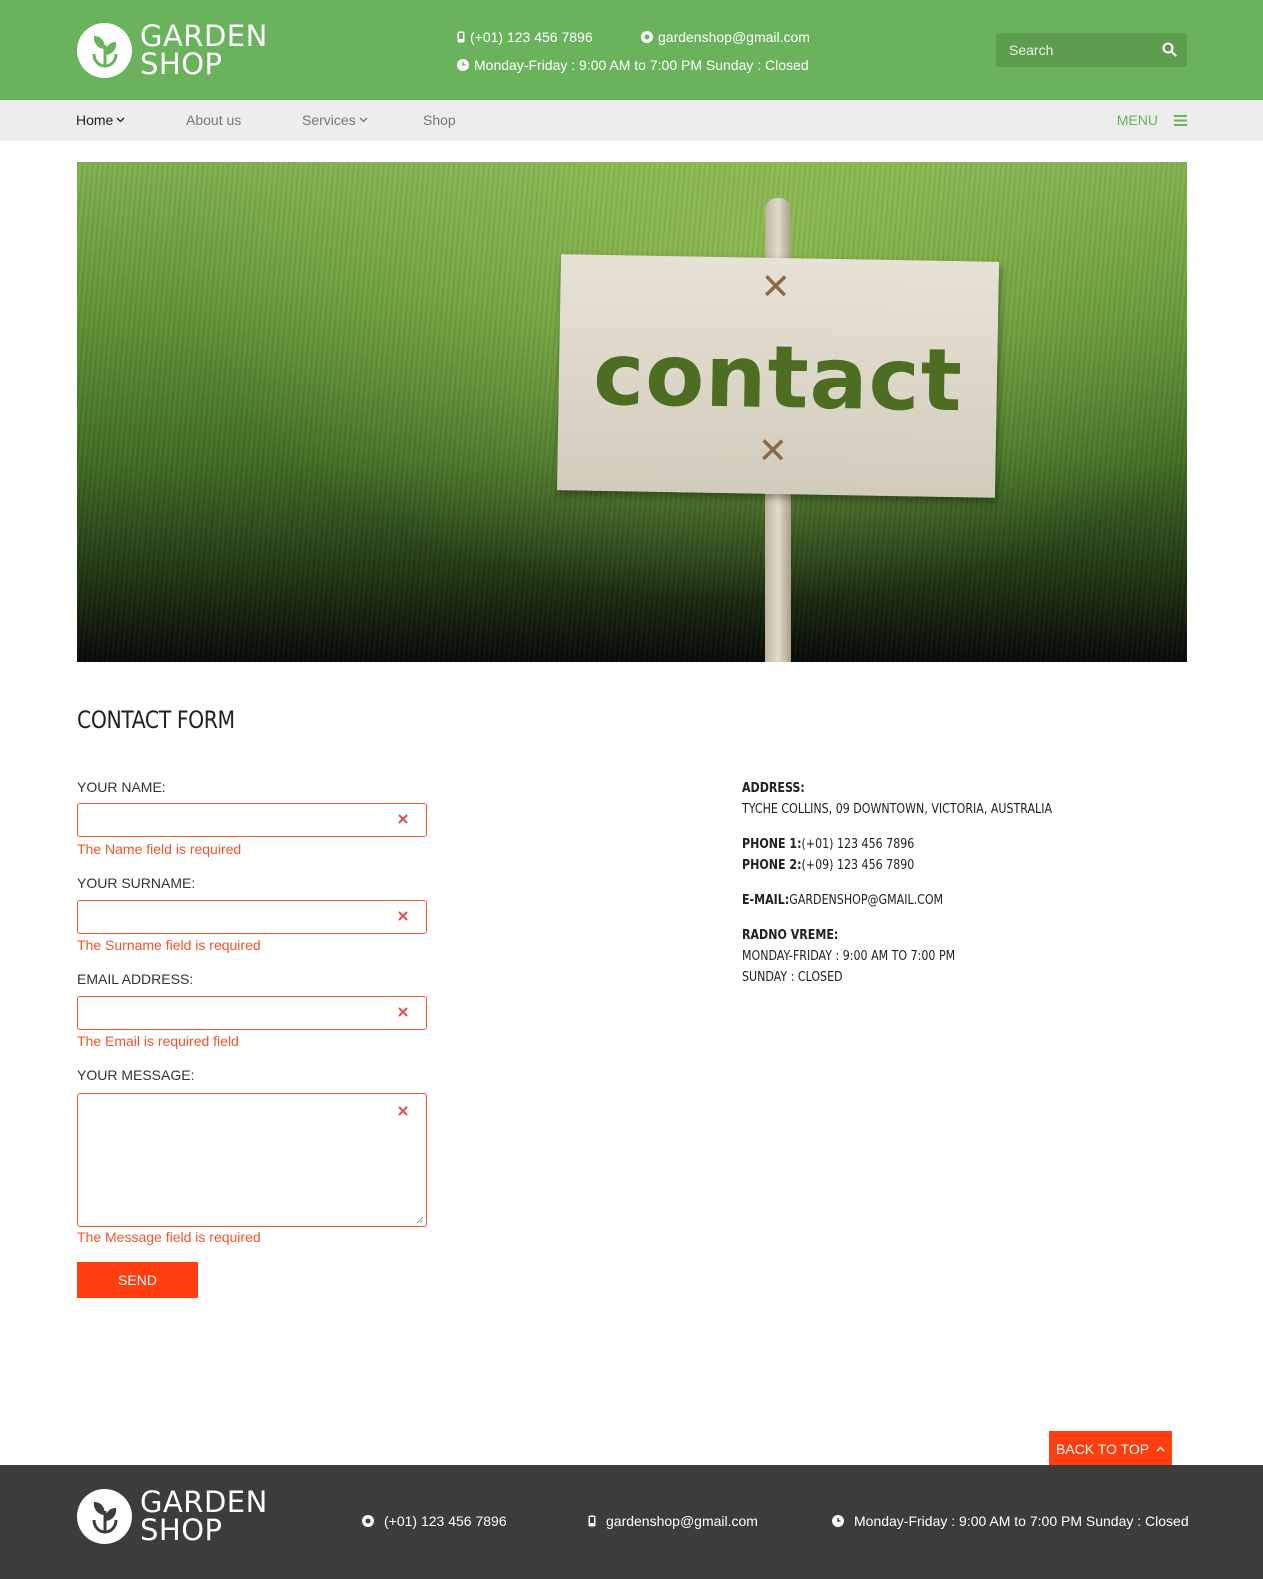 This screenshot has width=1263, height=1579. What do you see at coordinates (792, 977) in the screenshot?
I see `hours-line2: SUNDAY : CLOSED` at bounding box center [792, 977].